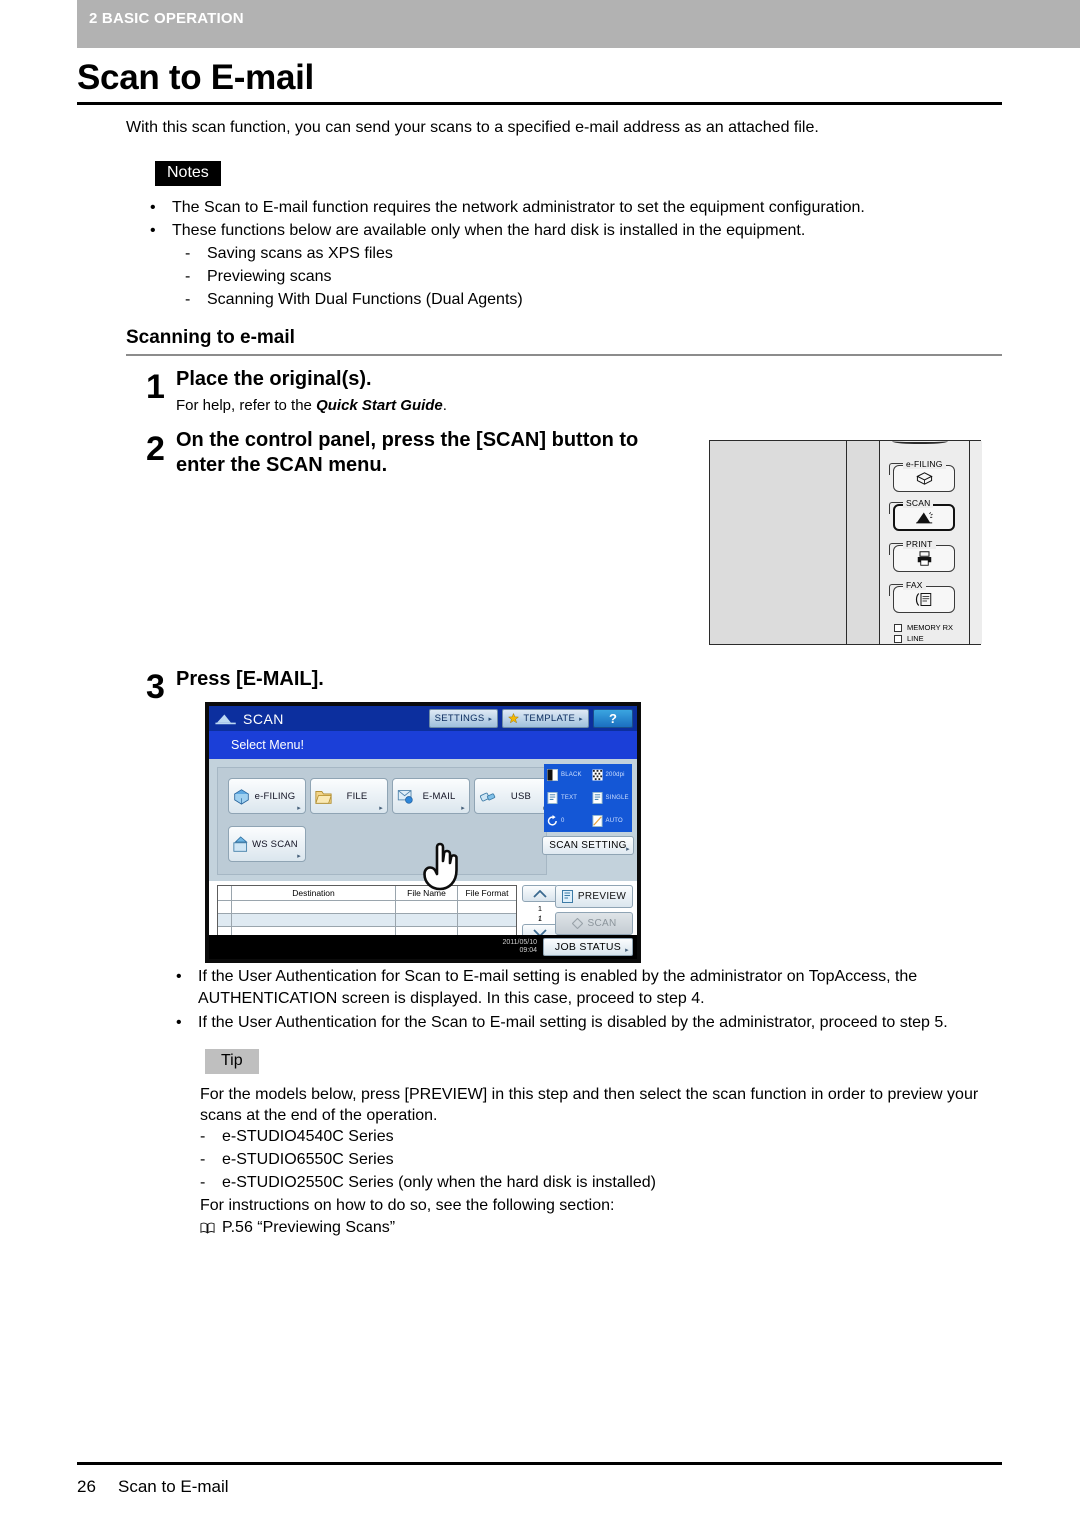  I want to click on job-status-button: JOB STATUS ▸, so click(588, 947).